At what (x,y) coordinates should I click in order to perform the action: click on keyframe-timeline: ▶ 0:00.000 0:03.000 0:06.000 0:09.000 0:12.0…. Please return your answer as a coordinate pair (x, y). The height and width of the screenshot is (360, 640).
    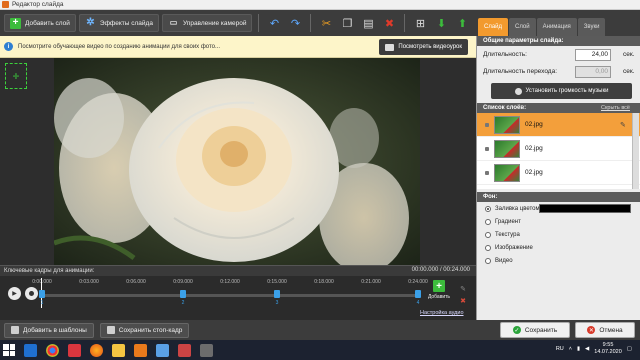
    Looking at the image, I should click on (238, 298).